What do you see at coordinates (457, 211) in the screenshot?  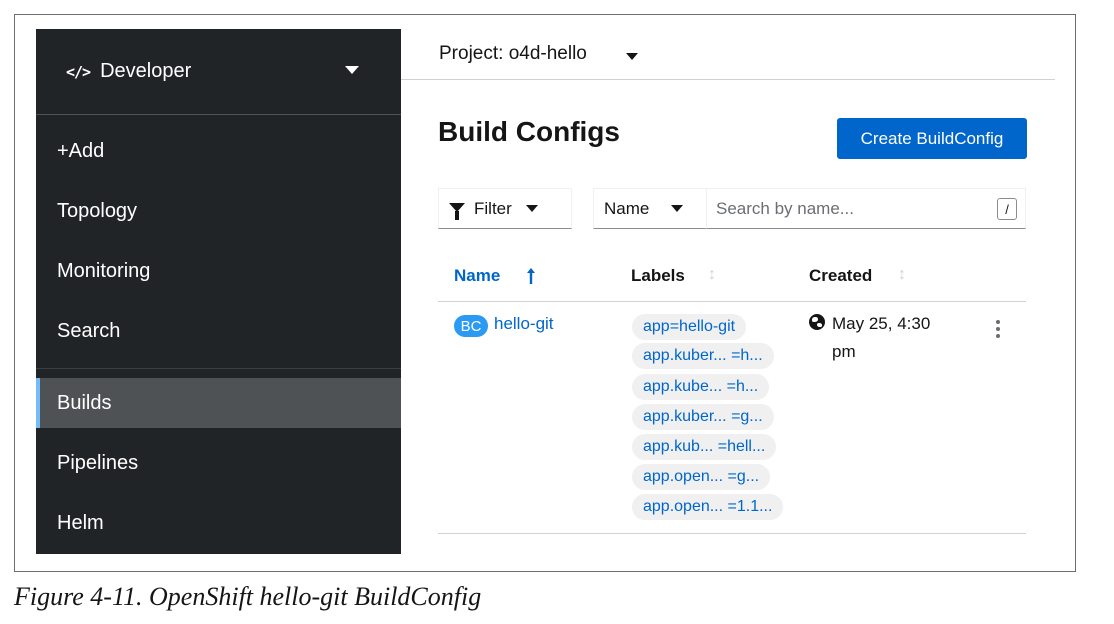 I see `filter-icon` at bounding box center [457, 211].